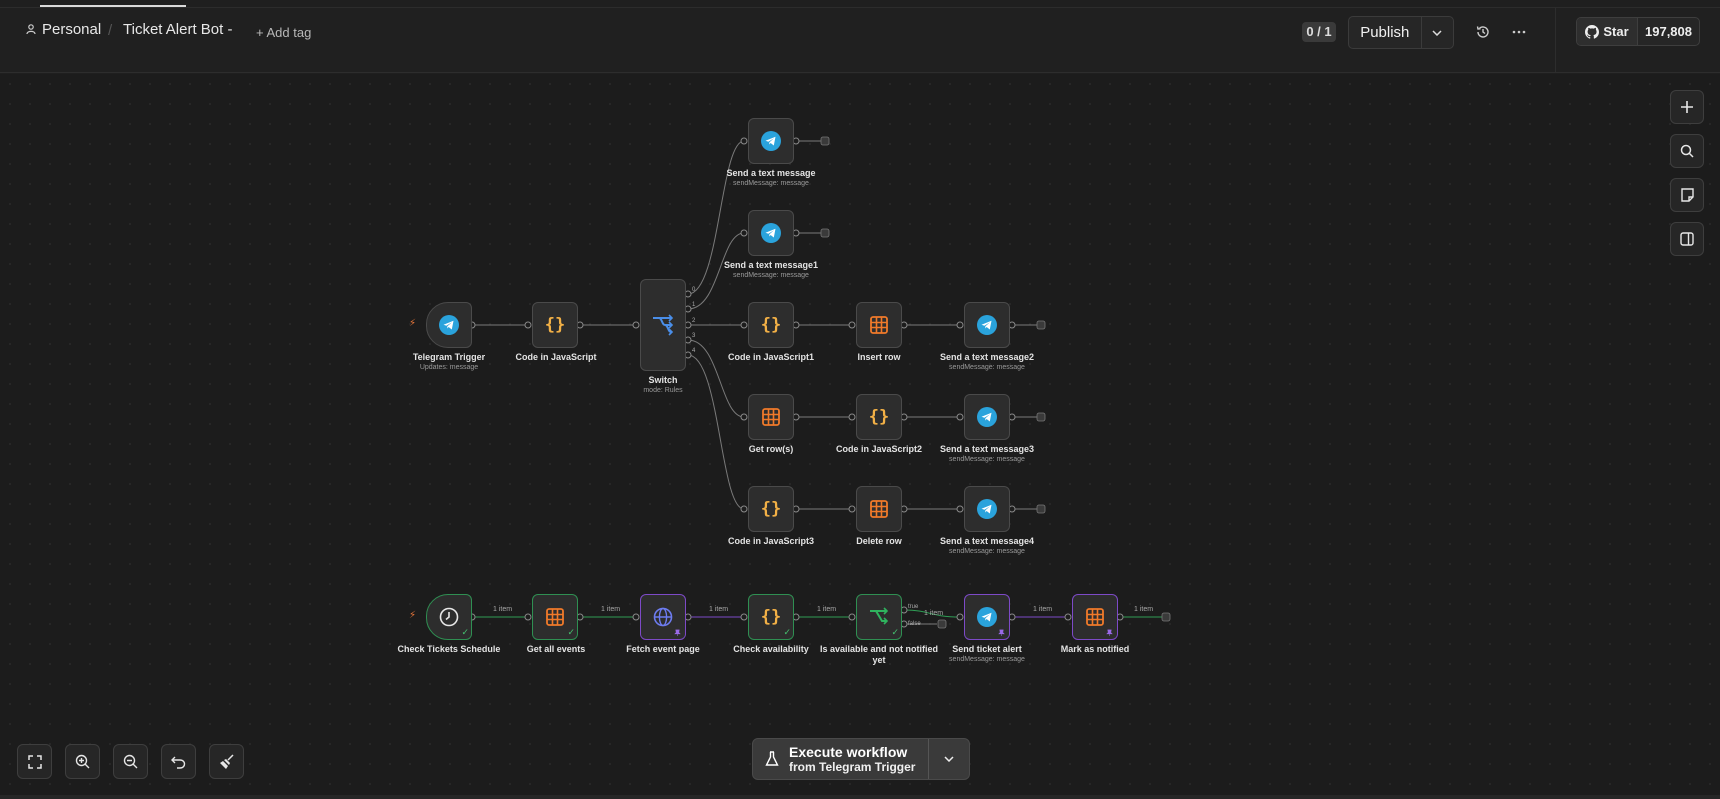 The width and height of the screenshot is (1720, 799). I want to click on node-telegram-trigger, so click(449, 325).